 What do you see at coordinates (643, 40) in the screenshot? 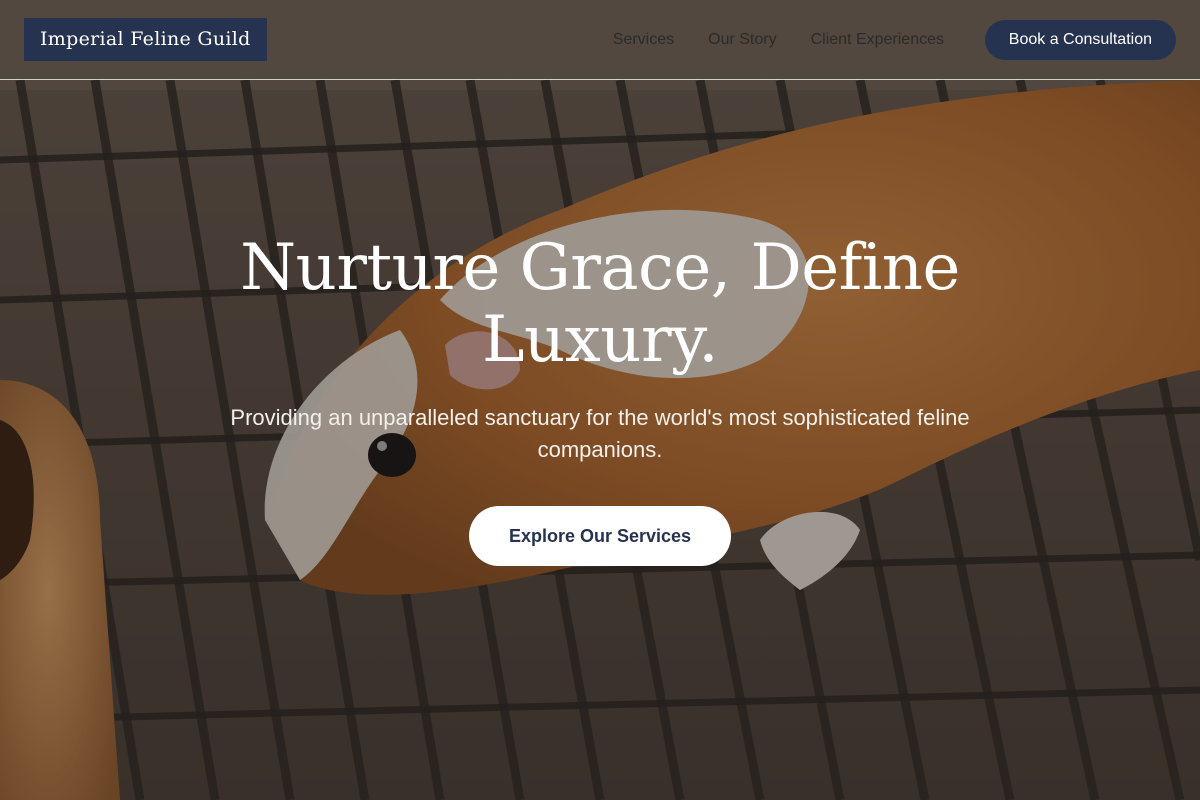
I see `nav-link-services: Services` at bounding box center [643, 40].